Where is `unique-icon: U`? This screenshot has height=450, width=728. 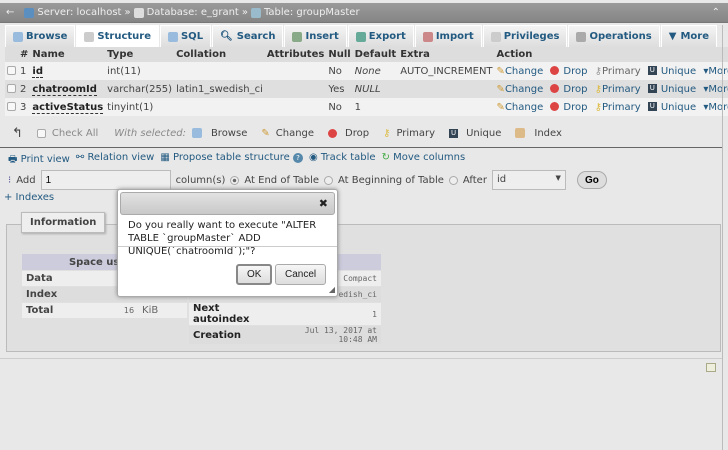 unique-icon: U is located at coordinates (652, 106).